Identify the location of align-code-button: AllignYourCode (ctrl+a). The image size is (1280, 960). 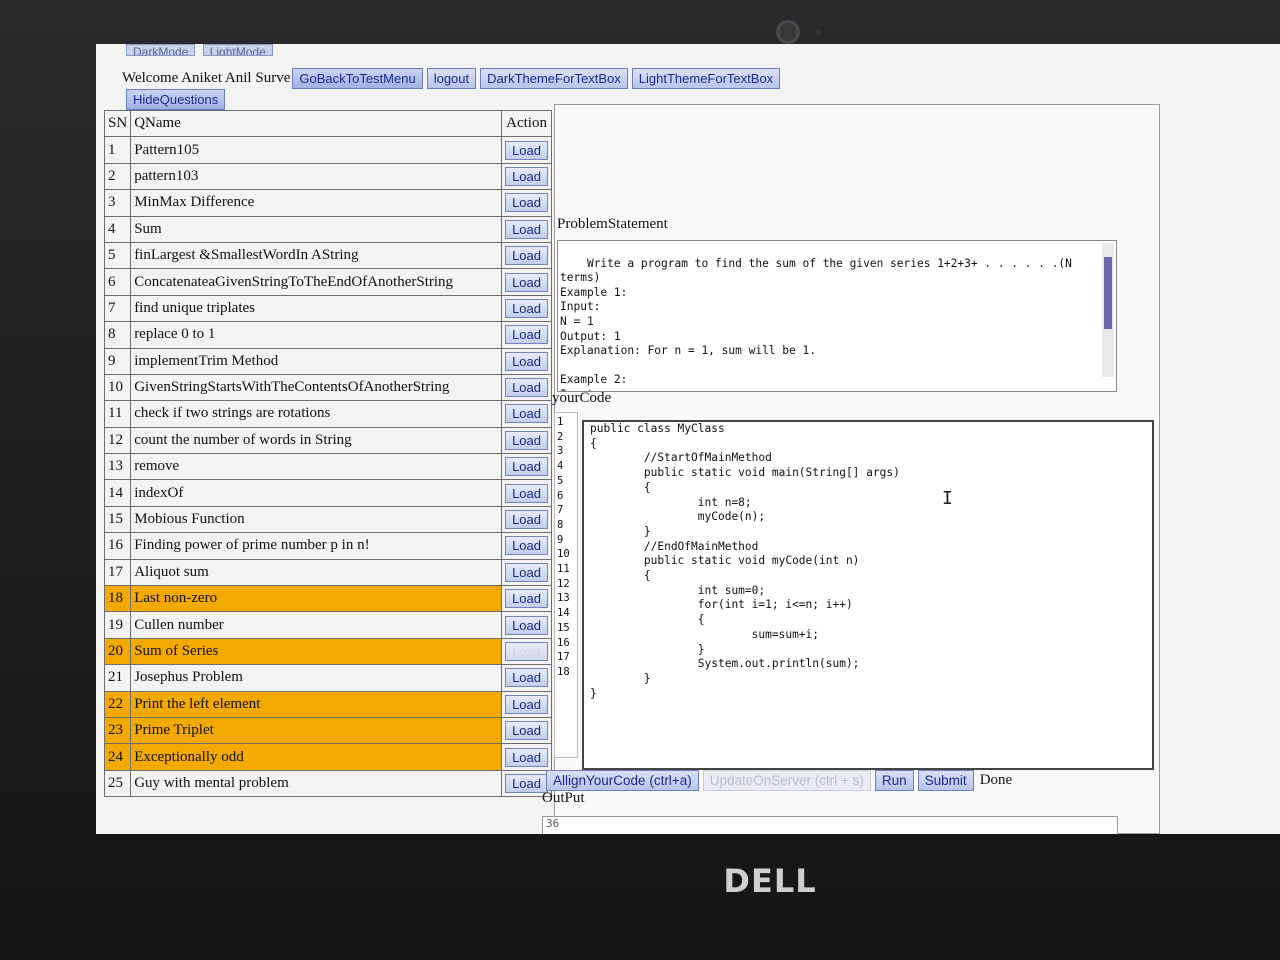
(622, 780).